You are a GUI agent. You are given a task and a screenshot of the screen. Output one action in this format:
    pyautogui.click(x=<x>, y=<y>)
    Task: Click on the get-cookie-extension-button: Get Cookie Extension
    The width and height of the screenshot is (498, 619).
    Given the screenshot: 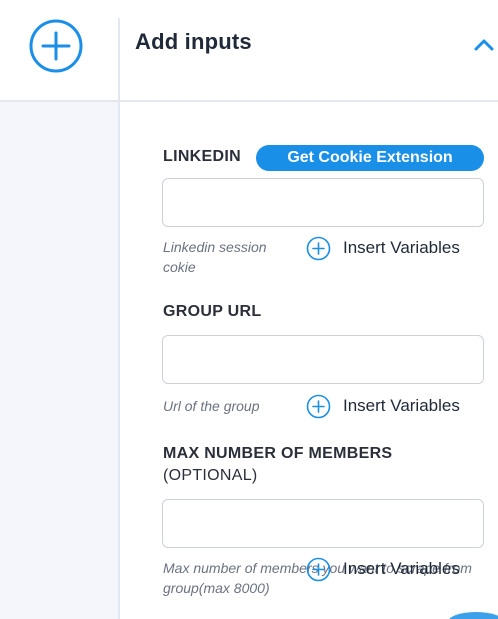 What is the action you would take?
    pyautogui.click(x=370, y=158)
    